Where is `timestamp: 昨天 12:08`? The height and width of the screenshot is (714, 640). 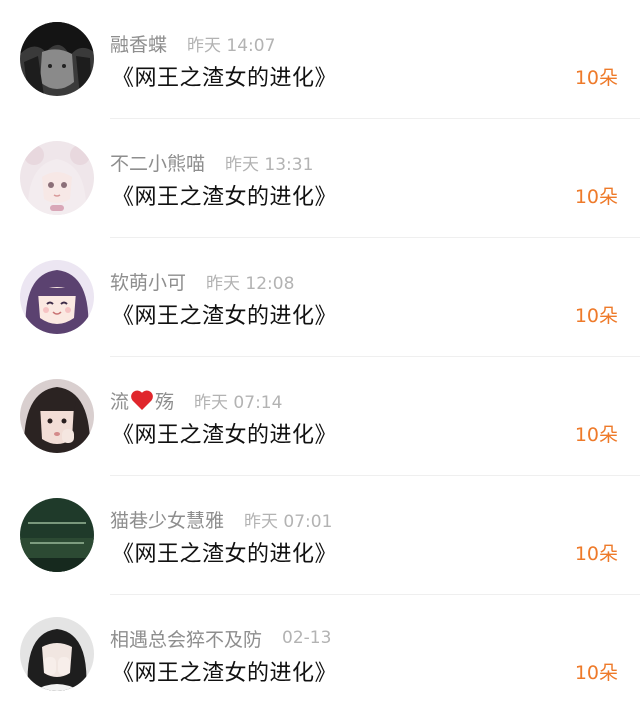 timestamp: 昨天 12:08 is located at coordinates (250, 283).